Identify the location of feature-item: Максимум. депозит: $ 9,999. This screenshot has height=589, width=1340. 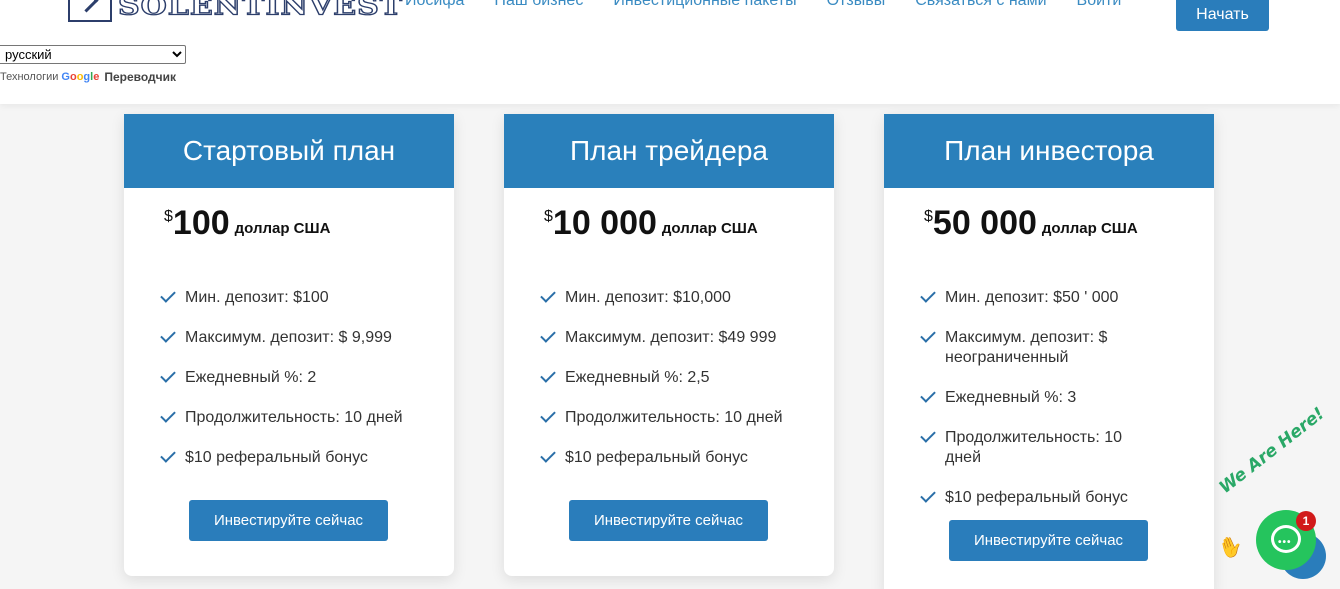
(295, 337).